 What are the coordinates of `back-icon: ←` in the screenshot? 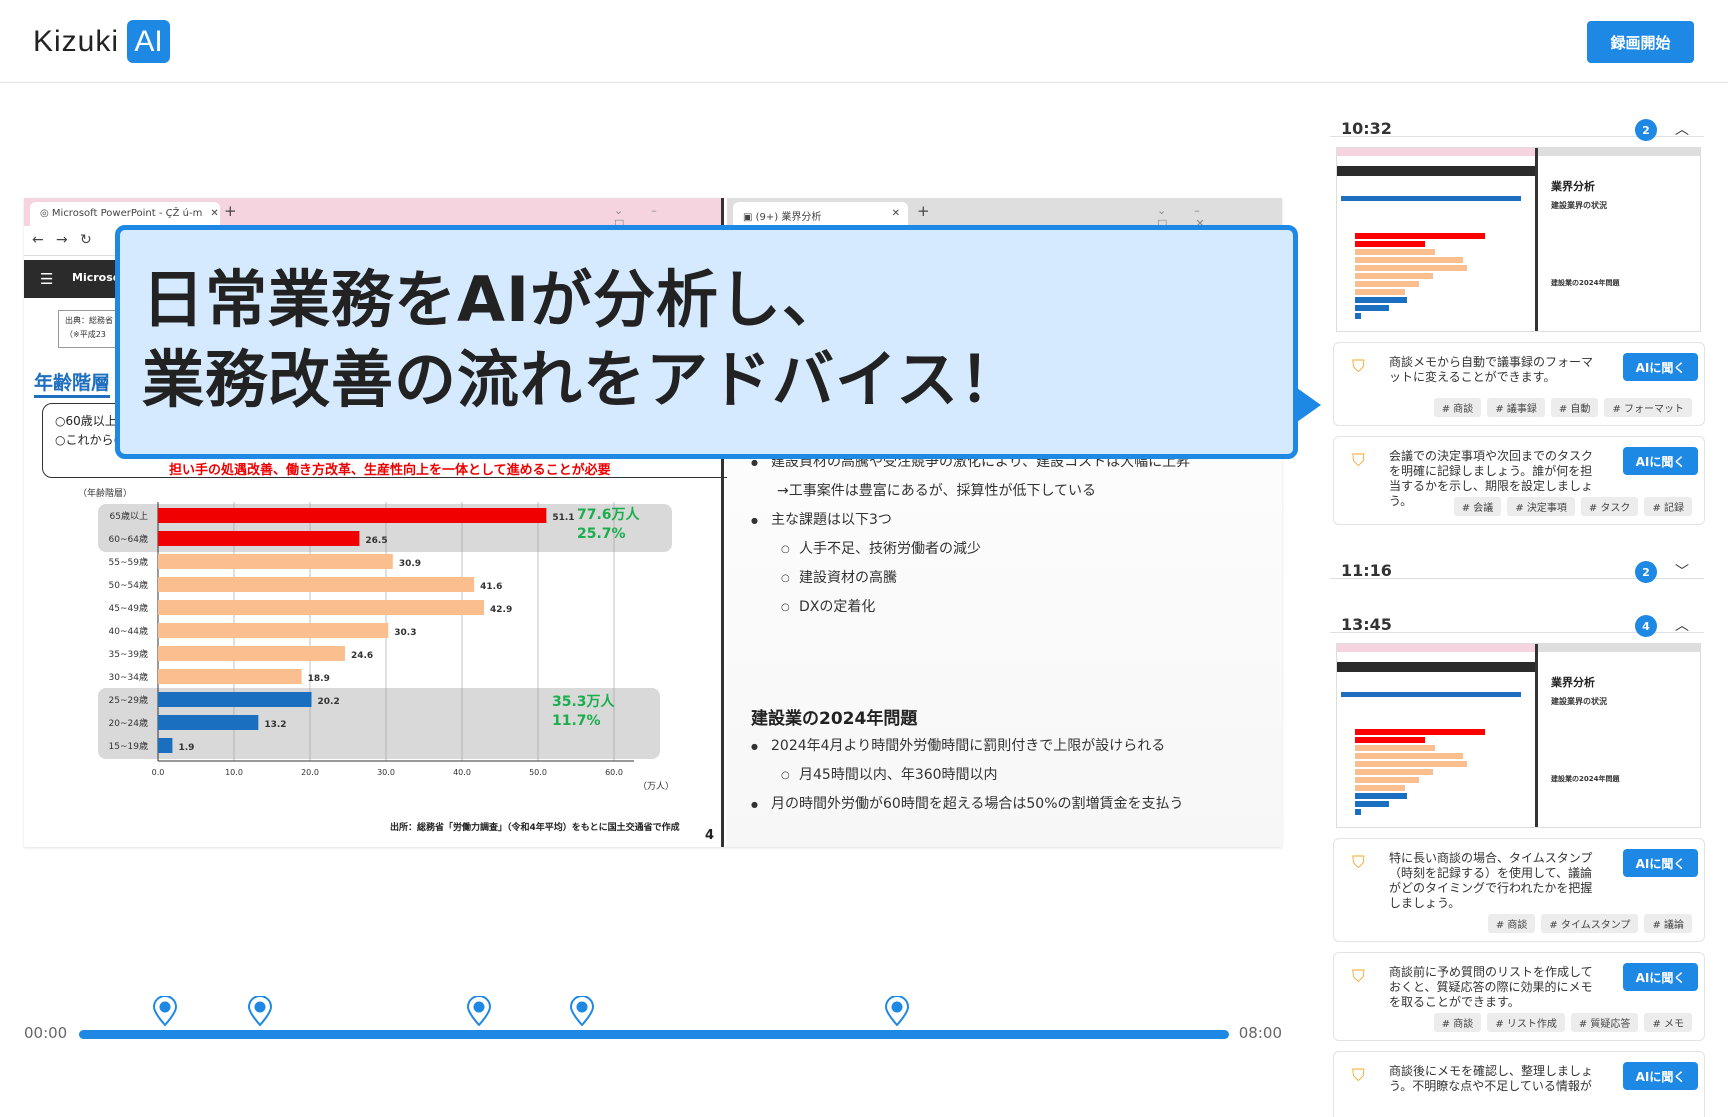 It's located at (38, 240).